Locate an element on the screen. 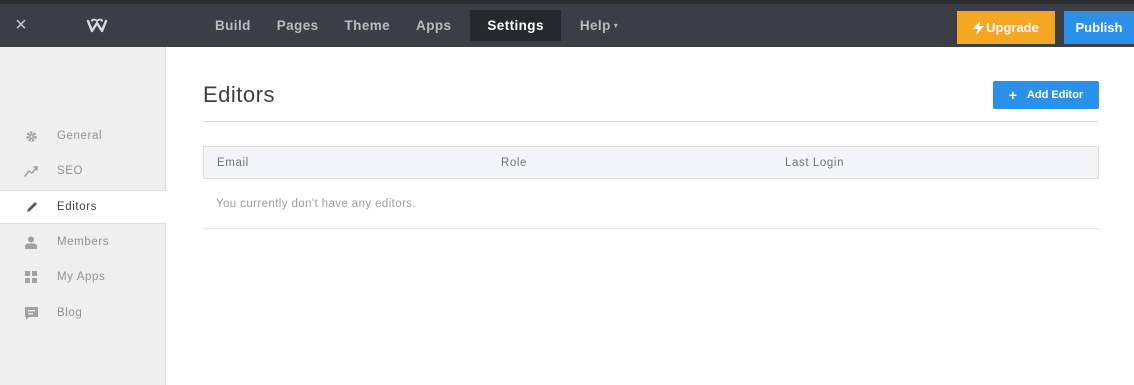  column-header-role: Role is located at coordinates (514, 162).